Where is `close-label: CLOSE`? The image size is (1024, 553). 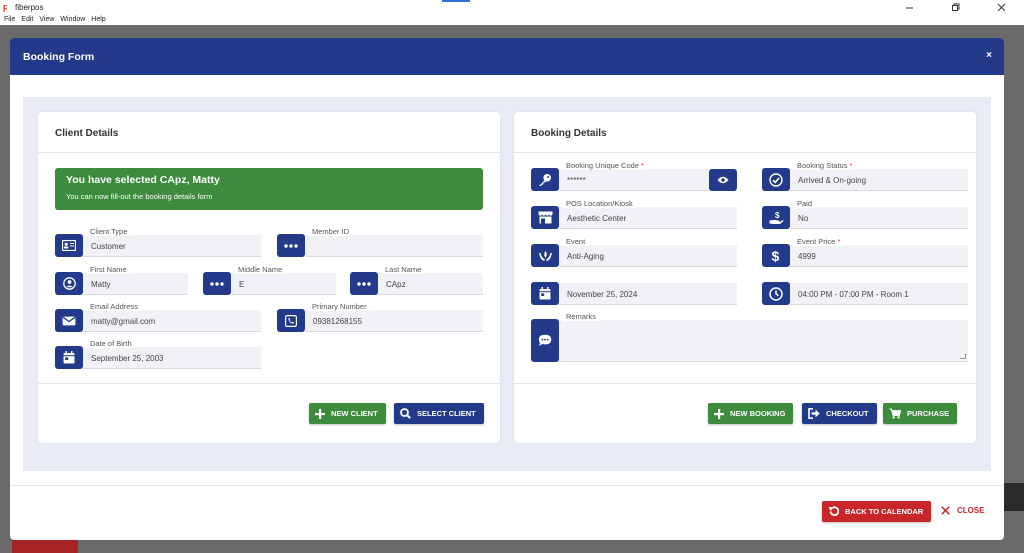
close-label: CLOSE is located at coordinates (971, 510).